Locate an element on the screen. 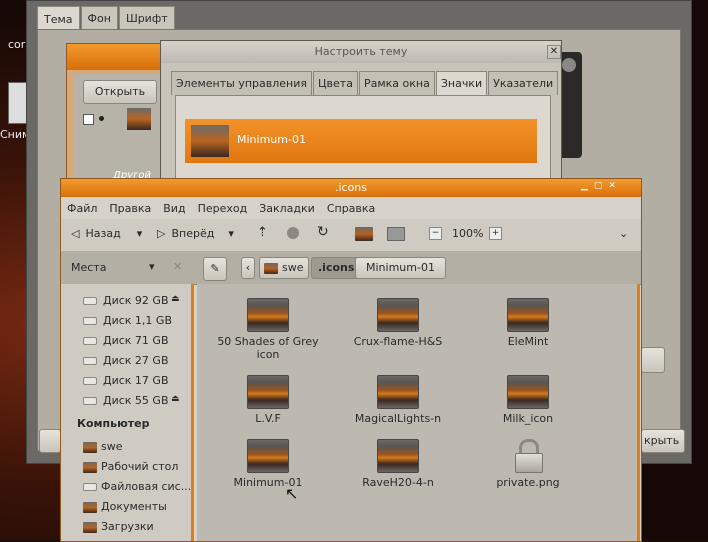  preview-body: Открыть Другой is located at coordinates (117, 128).